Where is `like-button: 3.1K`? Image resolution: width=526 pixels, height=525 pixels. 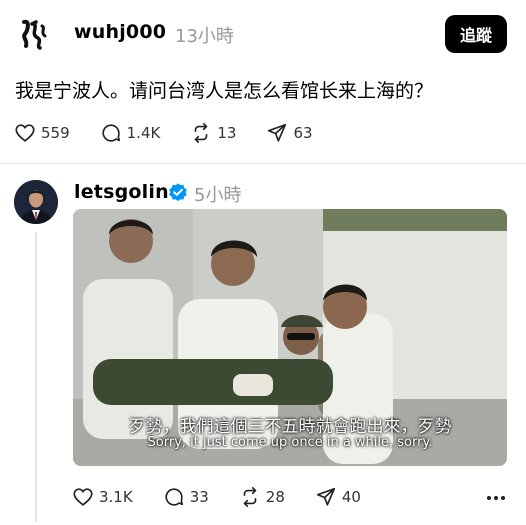 like-button: 3.1K is located at coordinates (102, 497).